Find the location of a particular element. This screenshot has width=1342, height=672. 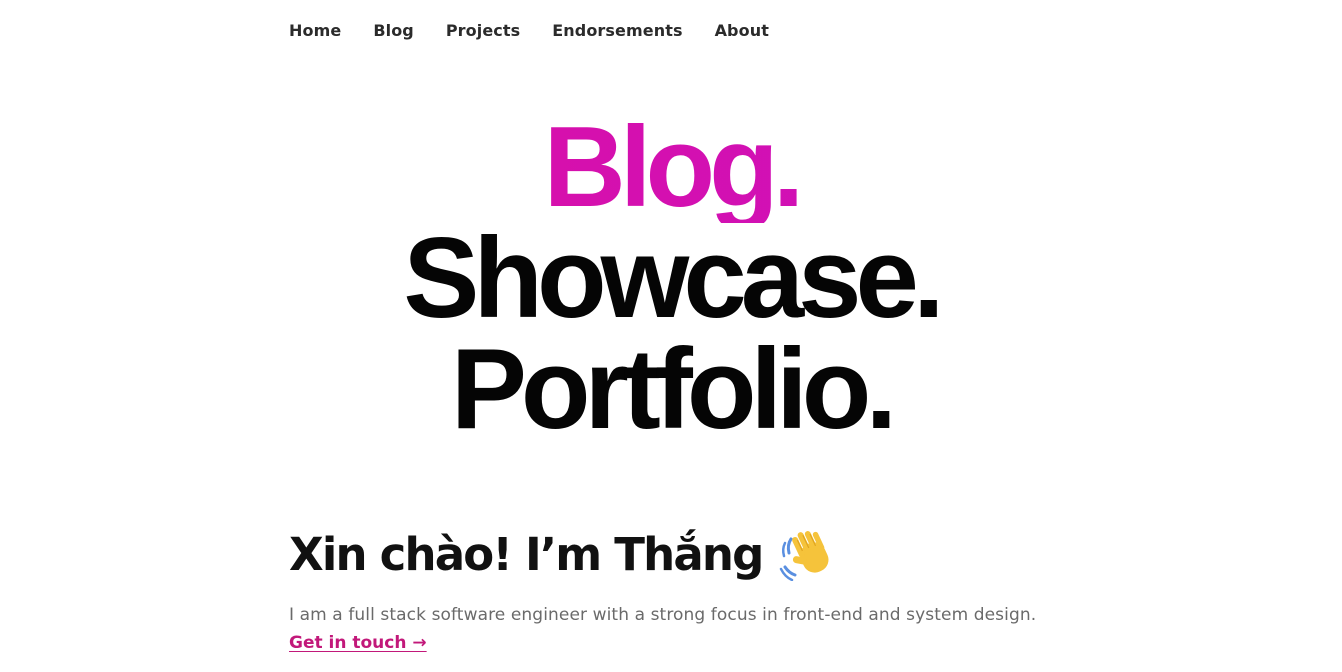

top-navigation: Home Blog Projects Endorsements About is located at coordinates (529, 31).